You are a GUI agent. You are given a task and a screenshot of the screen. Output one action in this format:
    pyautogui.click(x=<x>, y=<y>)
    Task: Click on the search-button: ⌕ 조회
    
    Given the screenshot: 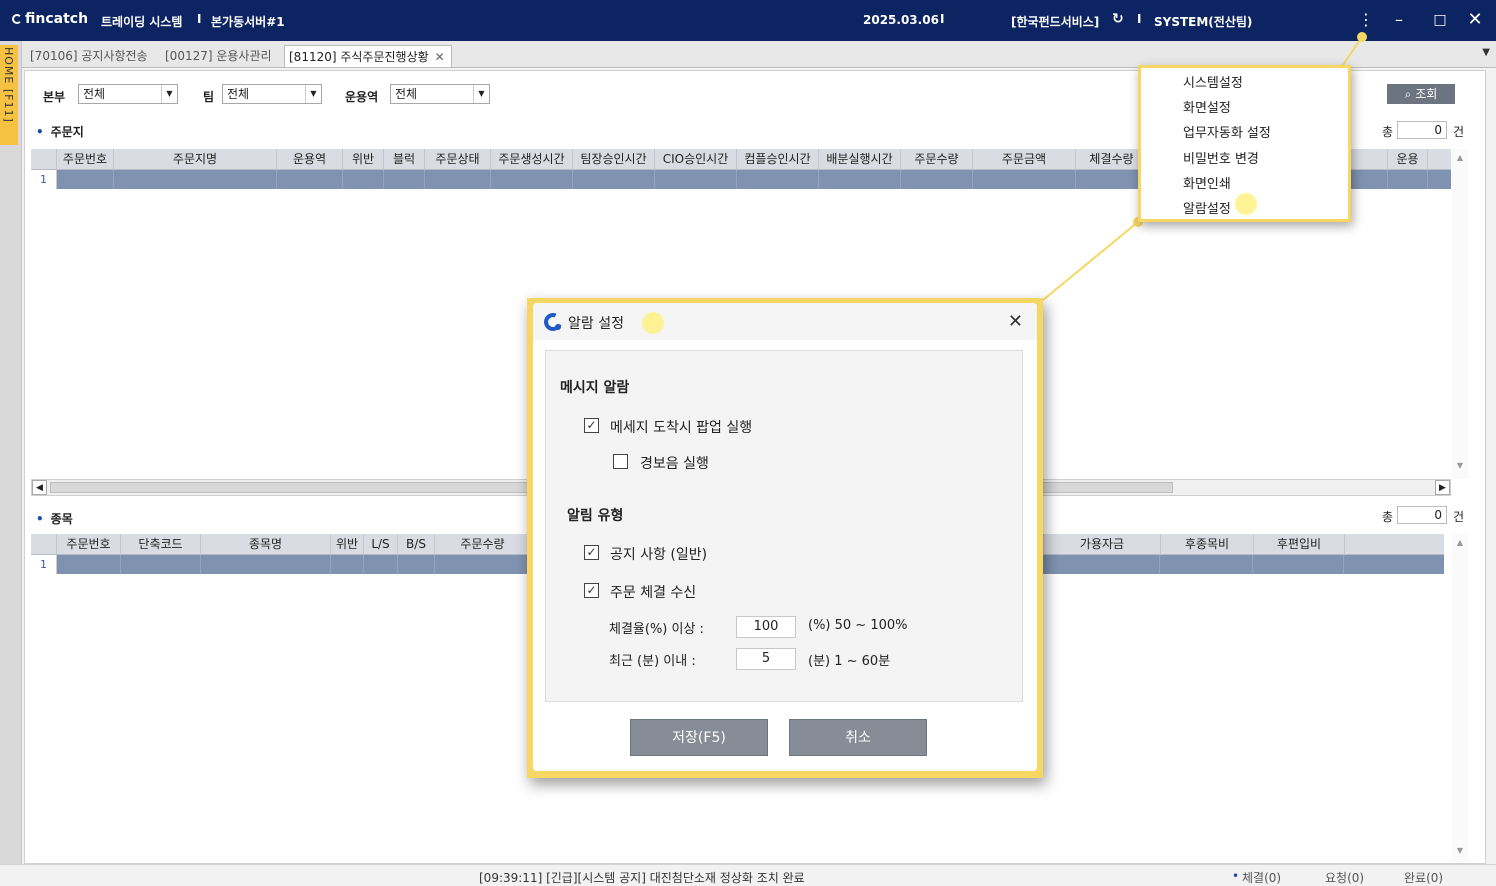 What is the action you would take?
    pyautogui.click(x=1421, y=94)
    